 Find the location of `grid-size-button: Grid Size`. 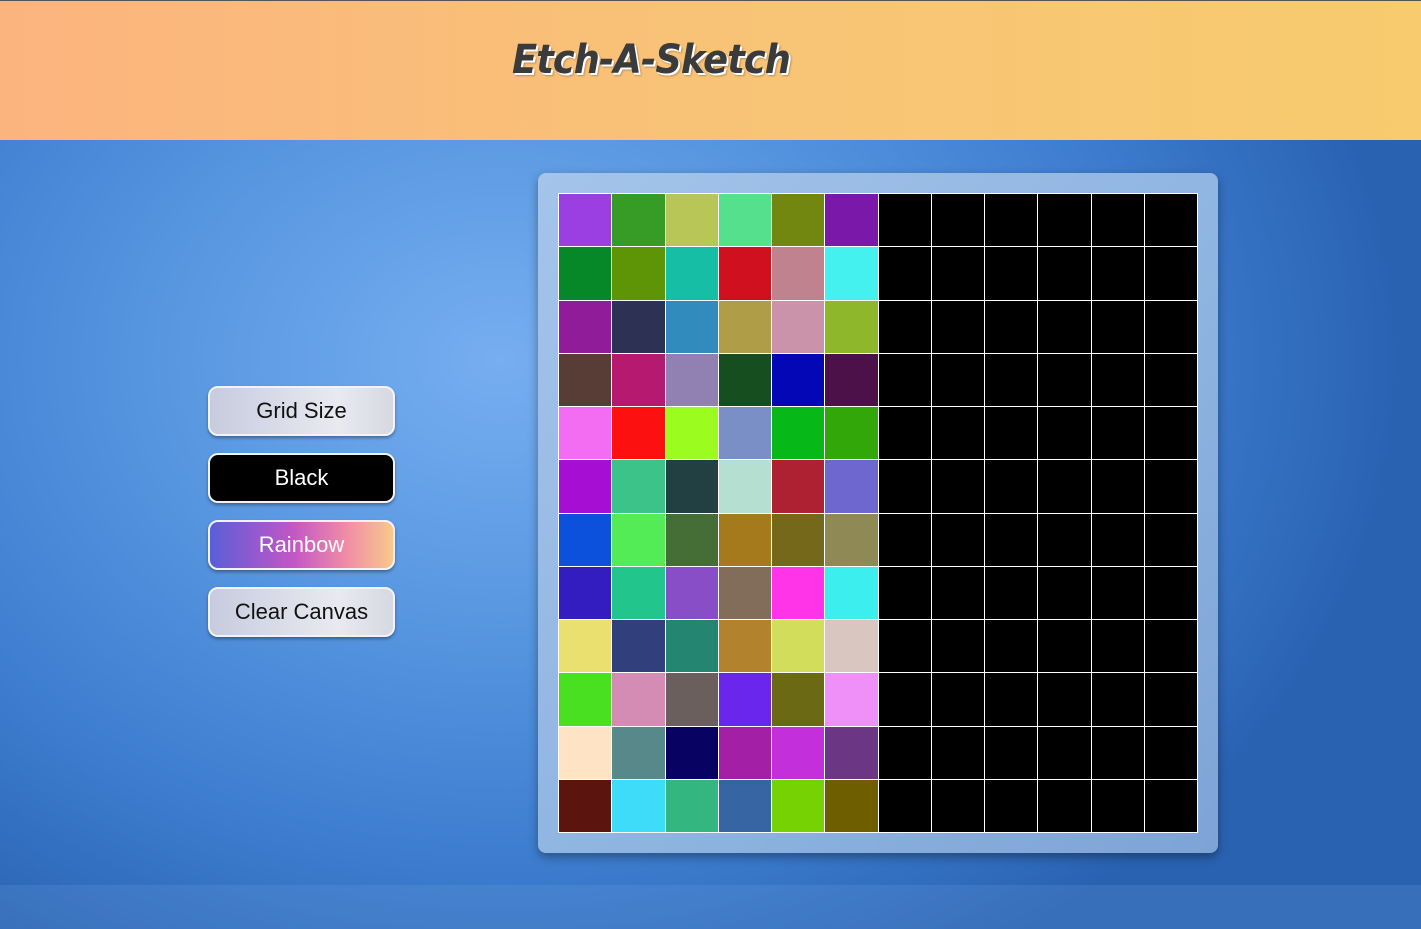

grid-size-button: Grid Size is located at coordinates (301, 411).